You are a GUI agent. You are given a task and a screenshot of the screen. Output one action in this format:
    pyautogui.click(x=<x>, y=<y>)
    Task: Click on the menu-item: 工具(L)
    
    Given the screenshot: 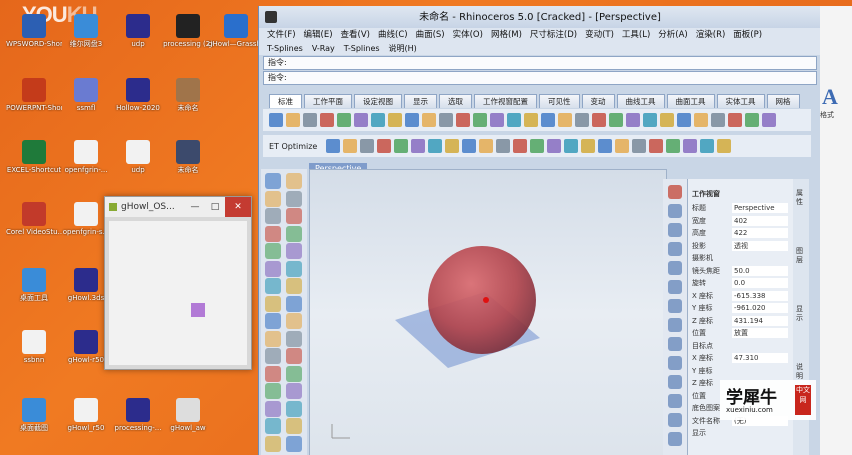 What is the action you would take?
    pyautogui.click(x=636, y=35)
    